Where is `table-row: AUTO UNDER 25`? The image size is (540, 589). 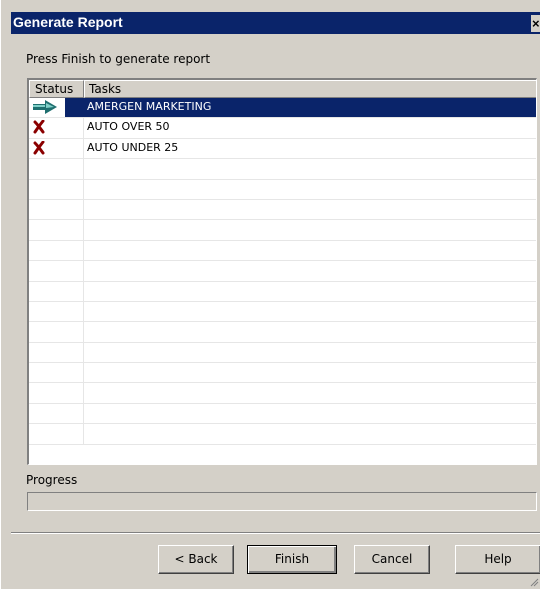 table-row: AUTO UNDER 25 is located at coordinates (282, 149).